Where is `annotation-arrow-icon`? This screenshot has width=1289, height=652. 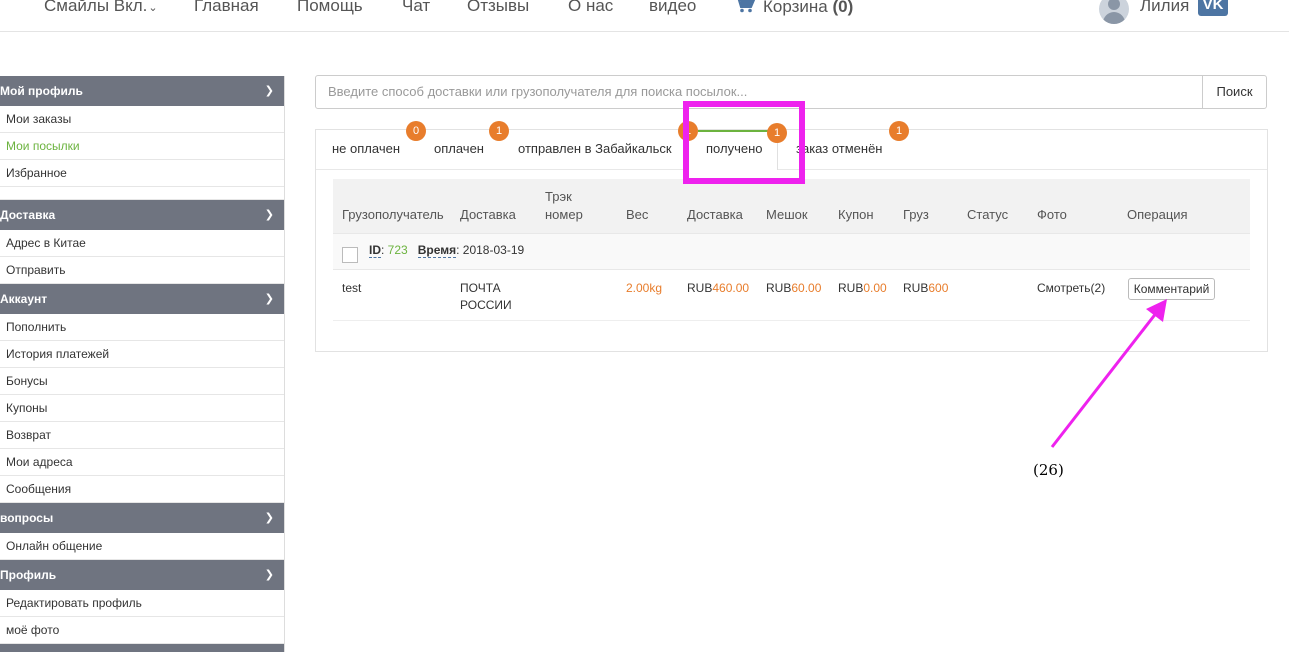
annotation-arrow-icon is located at coordinates (1108, 373).